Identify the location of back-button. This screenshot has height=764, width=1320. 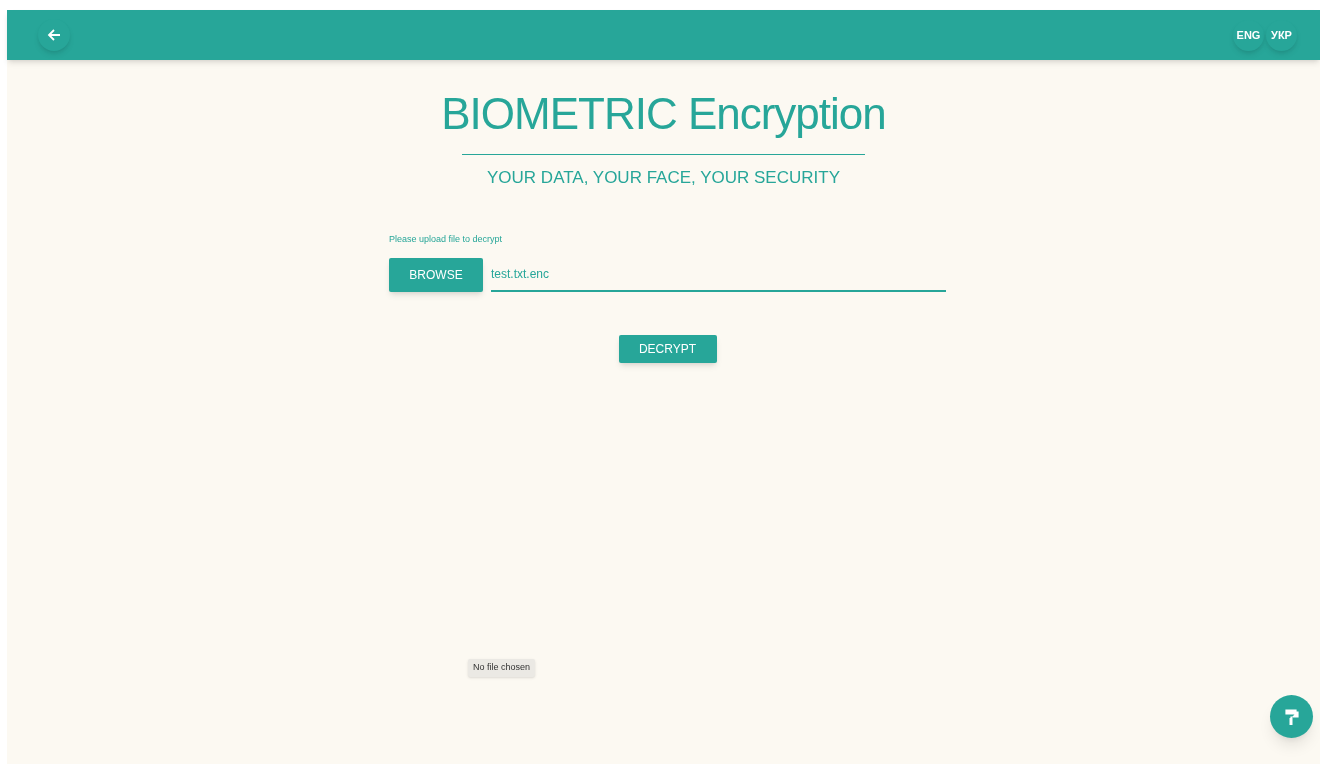
(54, 35).